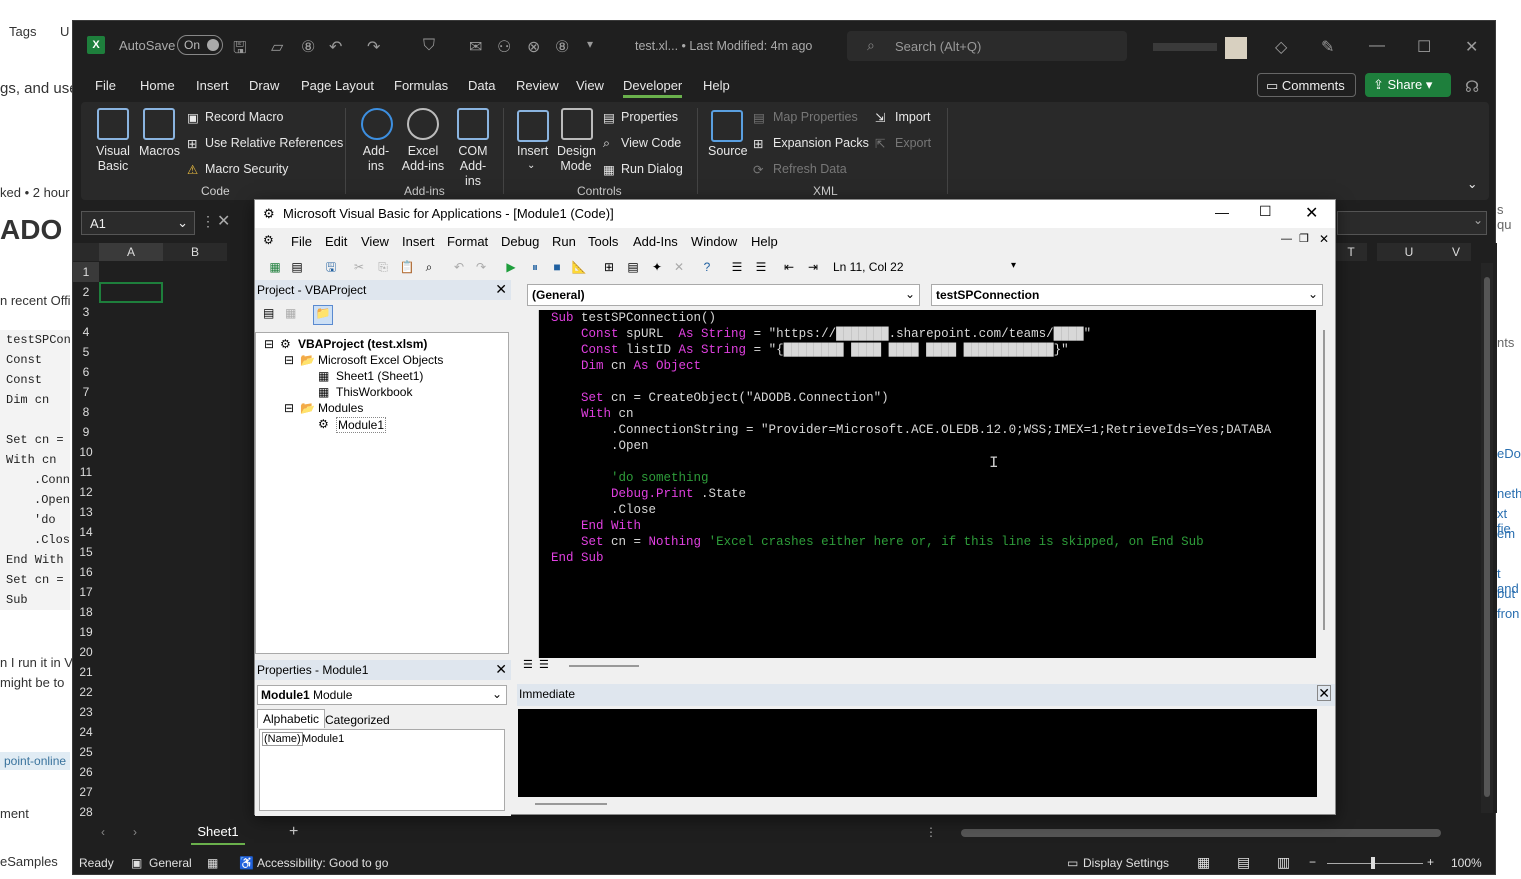 This screenshot has height=879, width=1521. What do you see at coordinates (604, 666) in the screenshot?
I see `code-hscroll-thumb` at bounding box center [604, 666].